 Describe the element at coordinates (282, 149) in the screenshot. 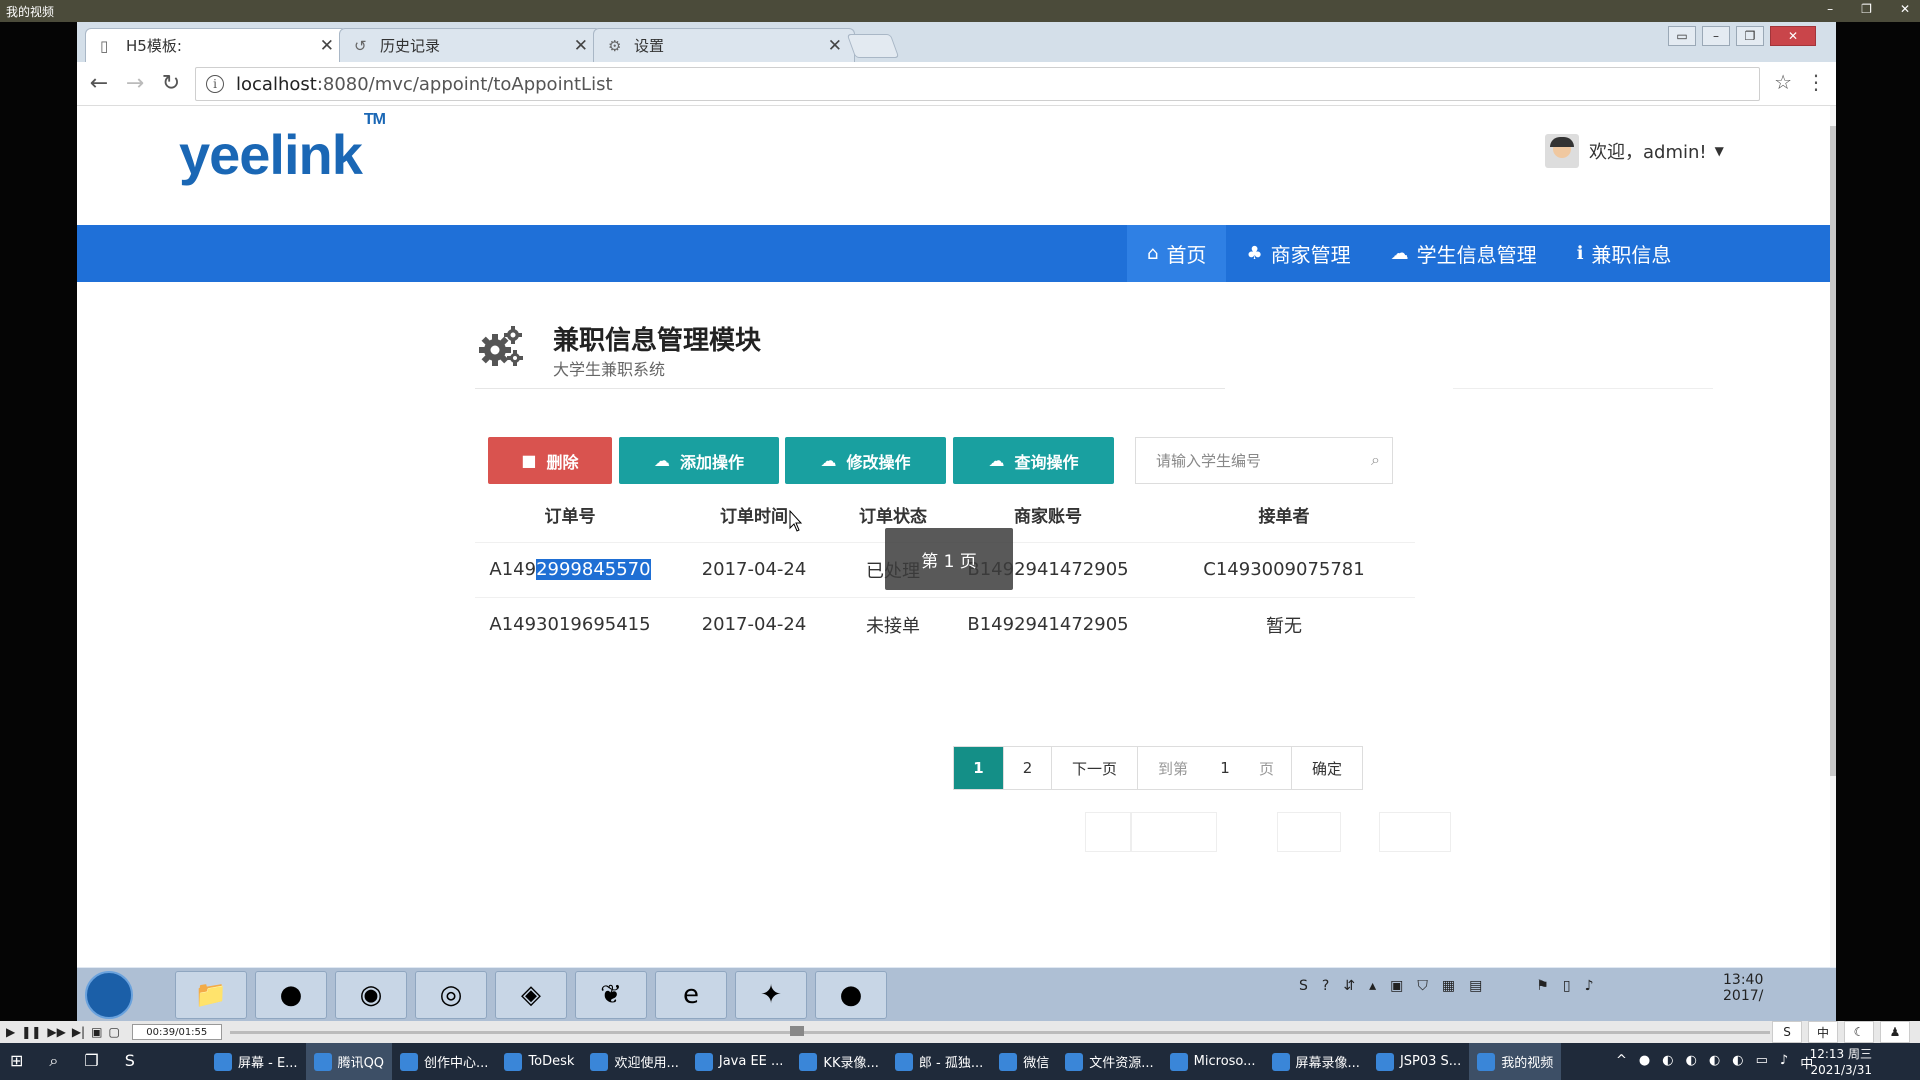

I see `site-logo: yeelinkTM` at that location.